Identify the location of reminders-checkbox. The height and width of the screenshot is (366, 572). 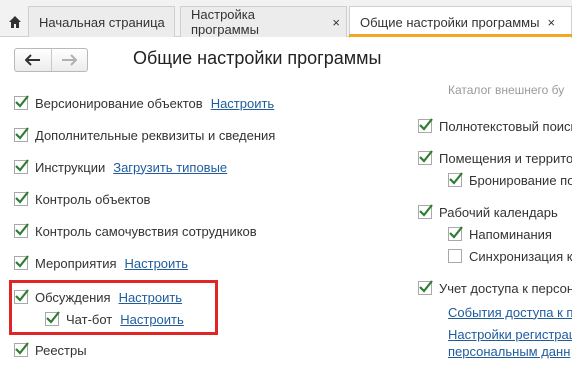
(455, 233).